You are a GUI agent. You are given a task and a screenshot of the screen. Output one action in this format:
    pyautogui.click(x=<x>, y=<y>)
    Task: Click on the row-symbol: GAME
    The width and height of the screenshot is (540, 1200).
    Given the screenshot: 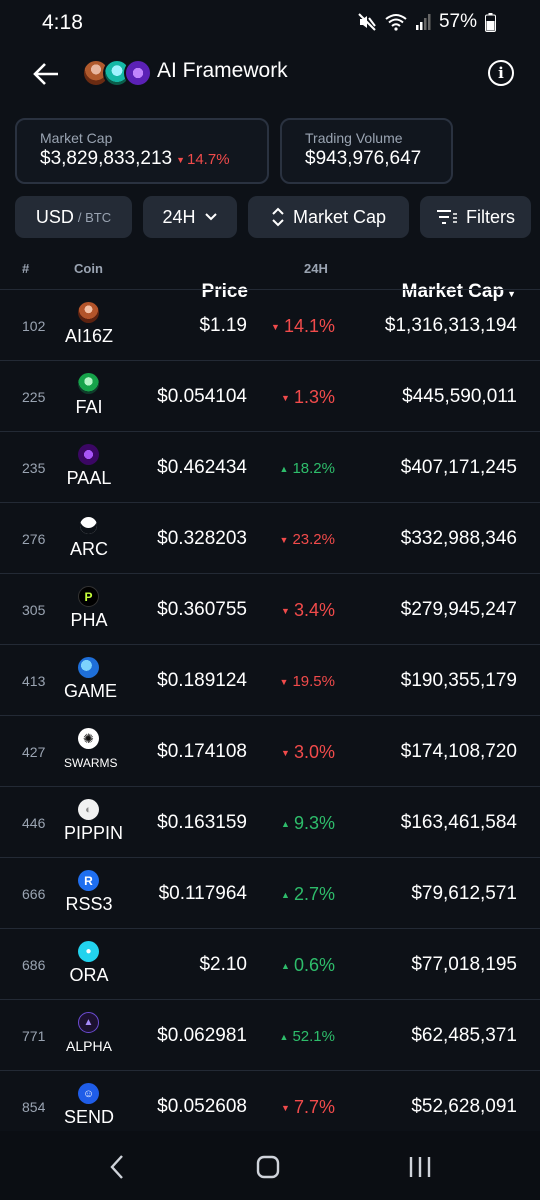 What is the action you would take?
    pyautogui.click(x=91, y=691)
    